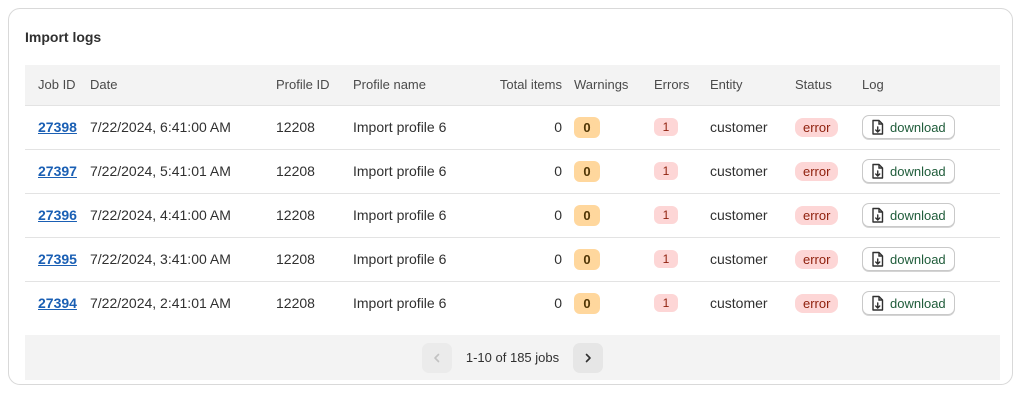 This screenshot has height=396, width=1023. I want to click on pagination-label: 1-10 of 185 jobs, so click(512, 357).